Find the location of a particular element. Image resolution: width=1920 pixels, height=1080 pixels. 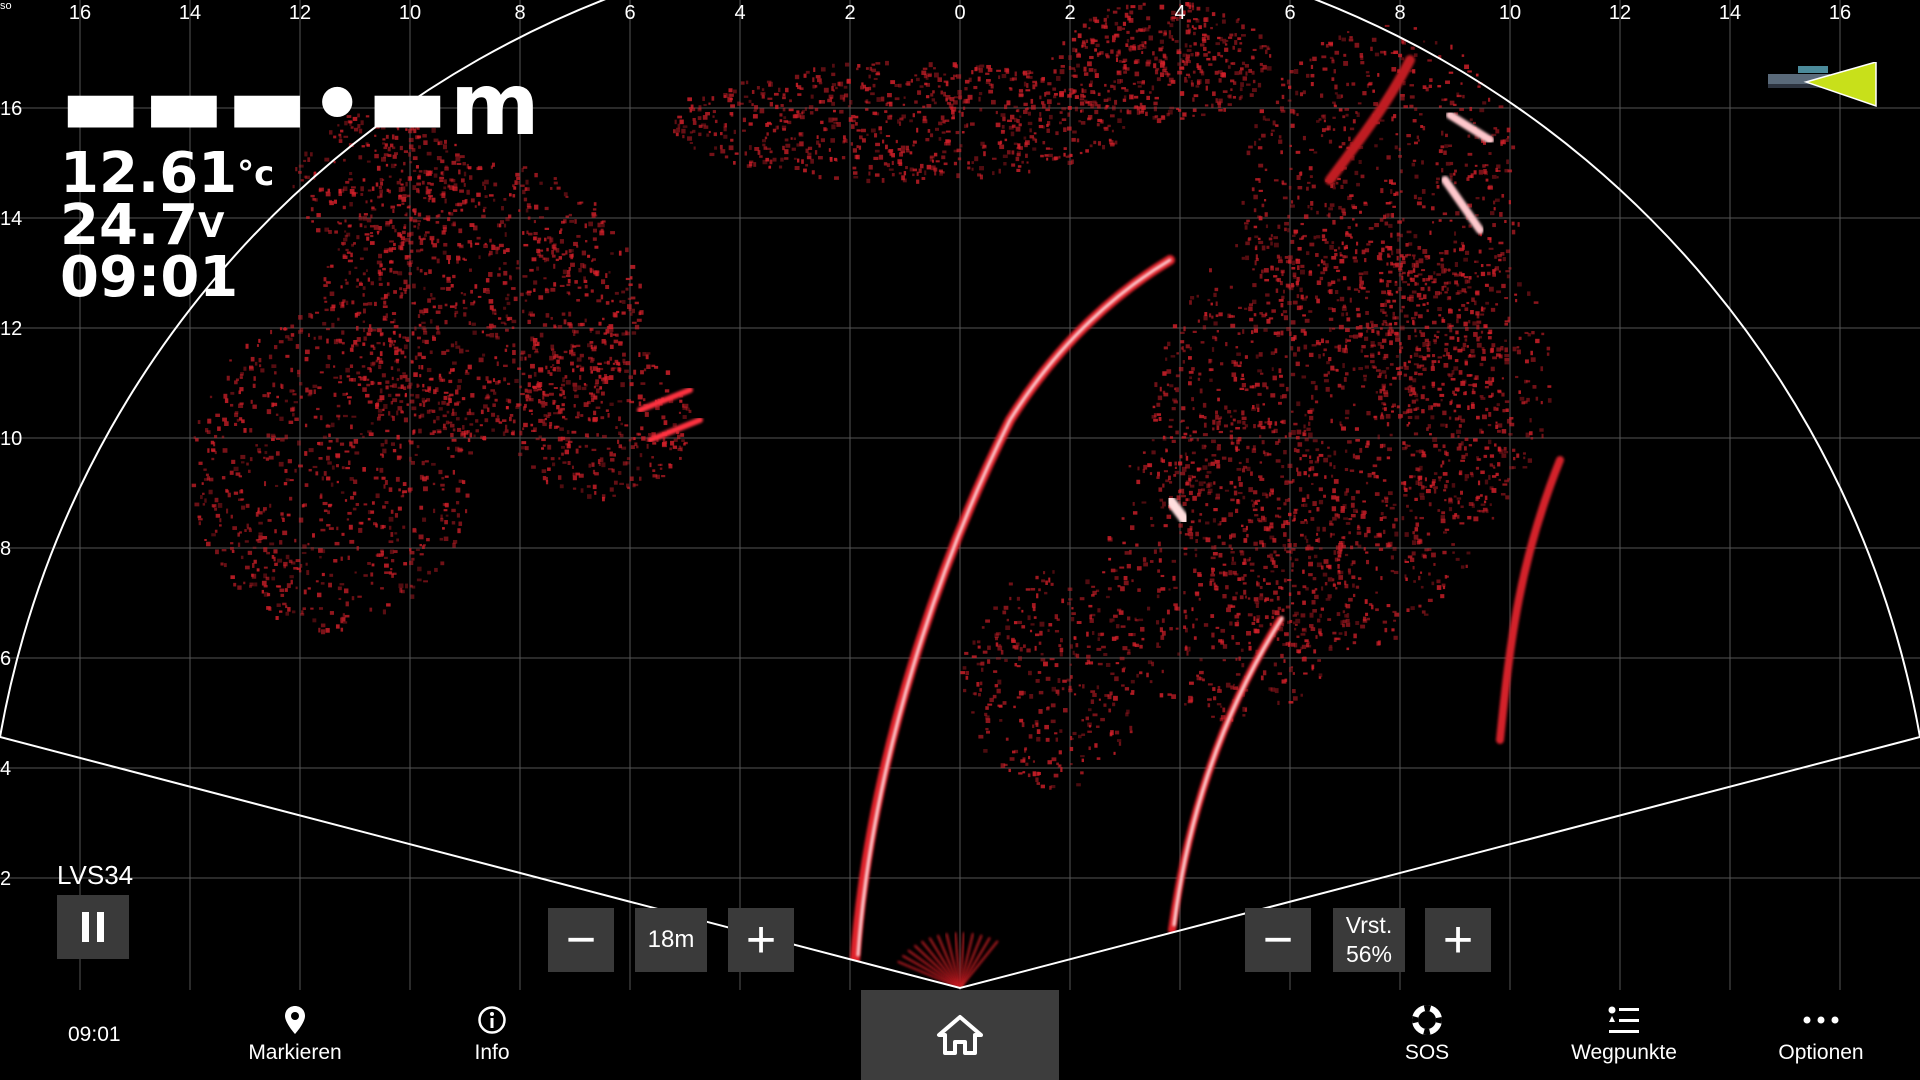

left-axis-tick: 8 is located at coordinates (5, 549).